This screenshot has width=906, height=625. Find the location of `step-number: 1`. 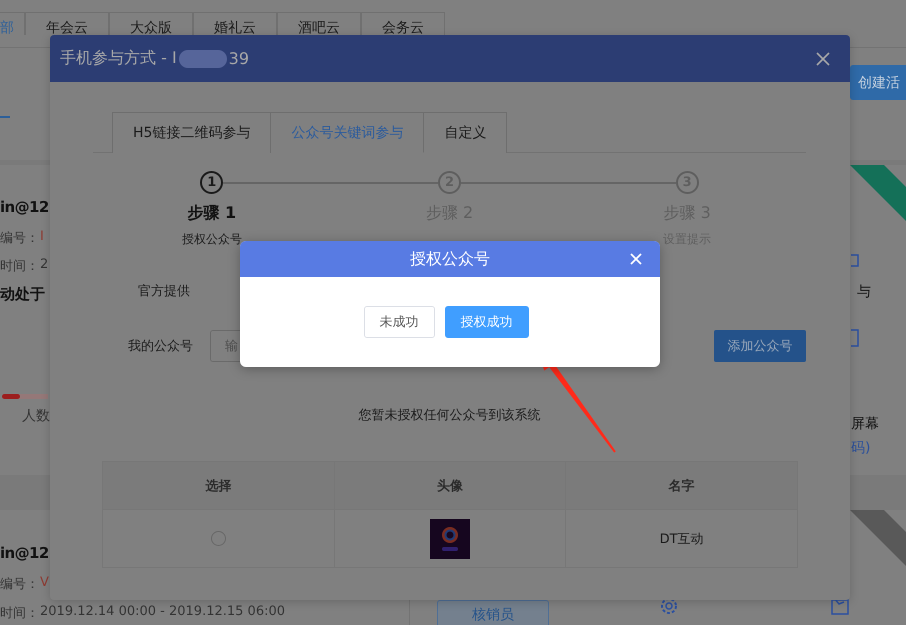

step-number: 1 is located at coordinates (212, 182).